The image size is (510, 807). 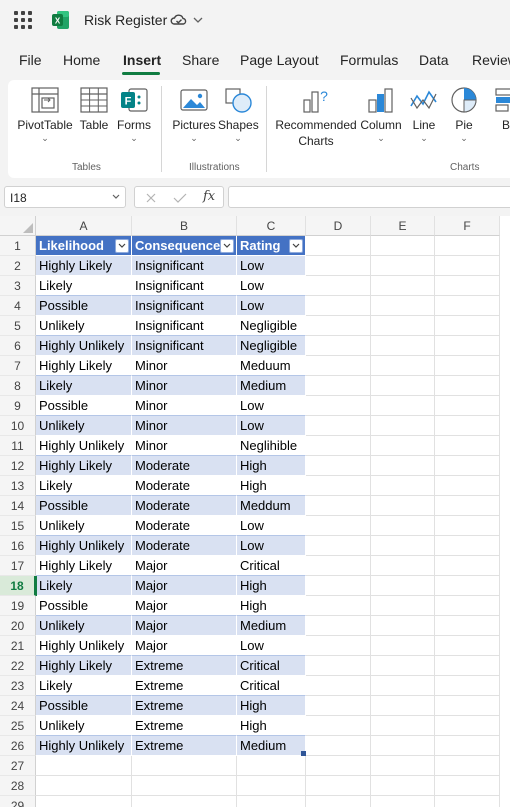 I want to click on column-header-d: D, so click(x=338, y=226).